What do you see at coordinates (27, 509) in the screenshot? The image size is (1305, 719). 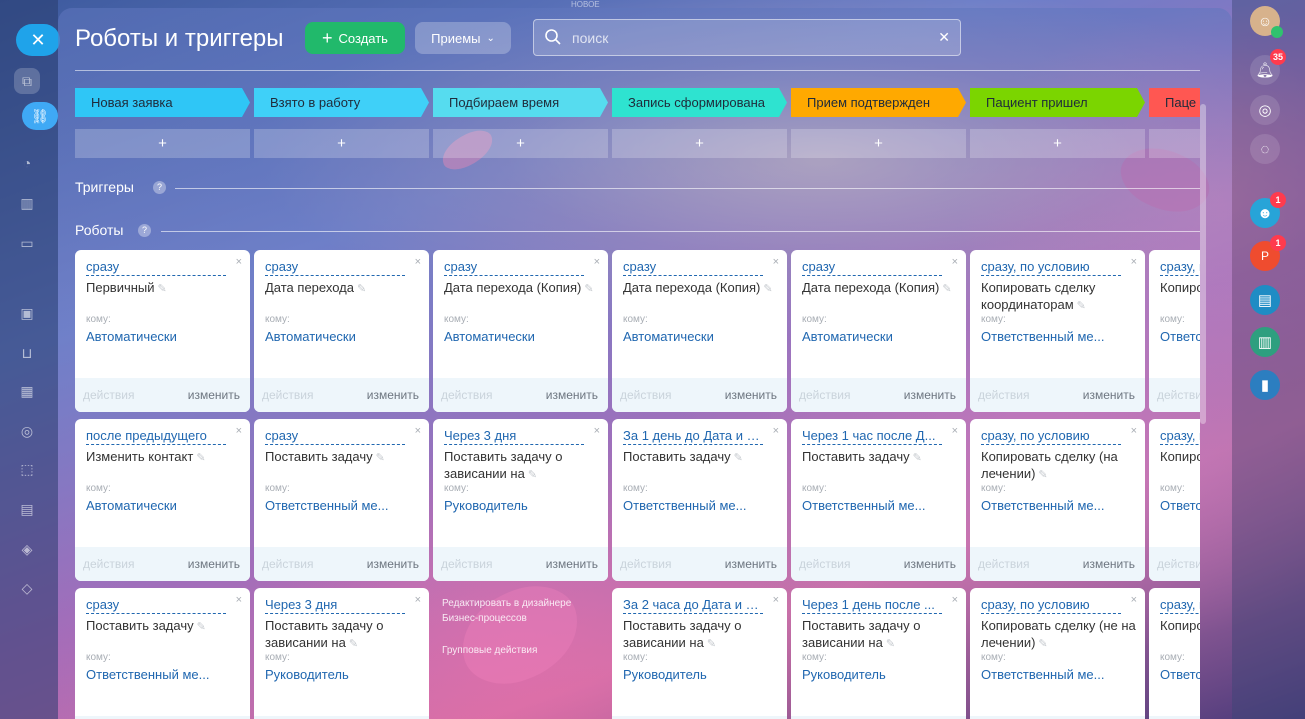 I see `sidebar-item-icon: ▤` at bounding box center [27, 509].